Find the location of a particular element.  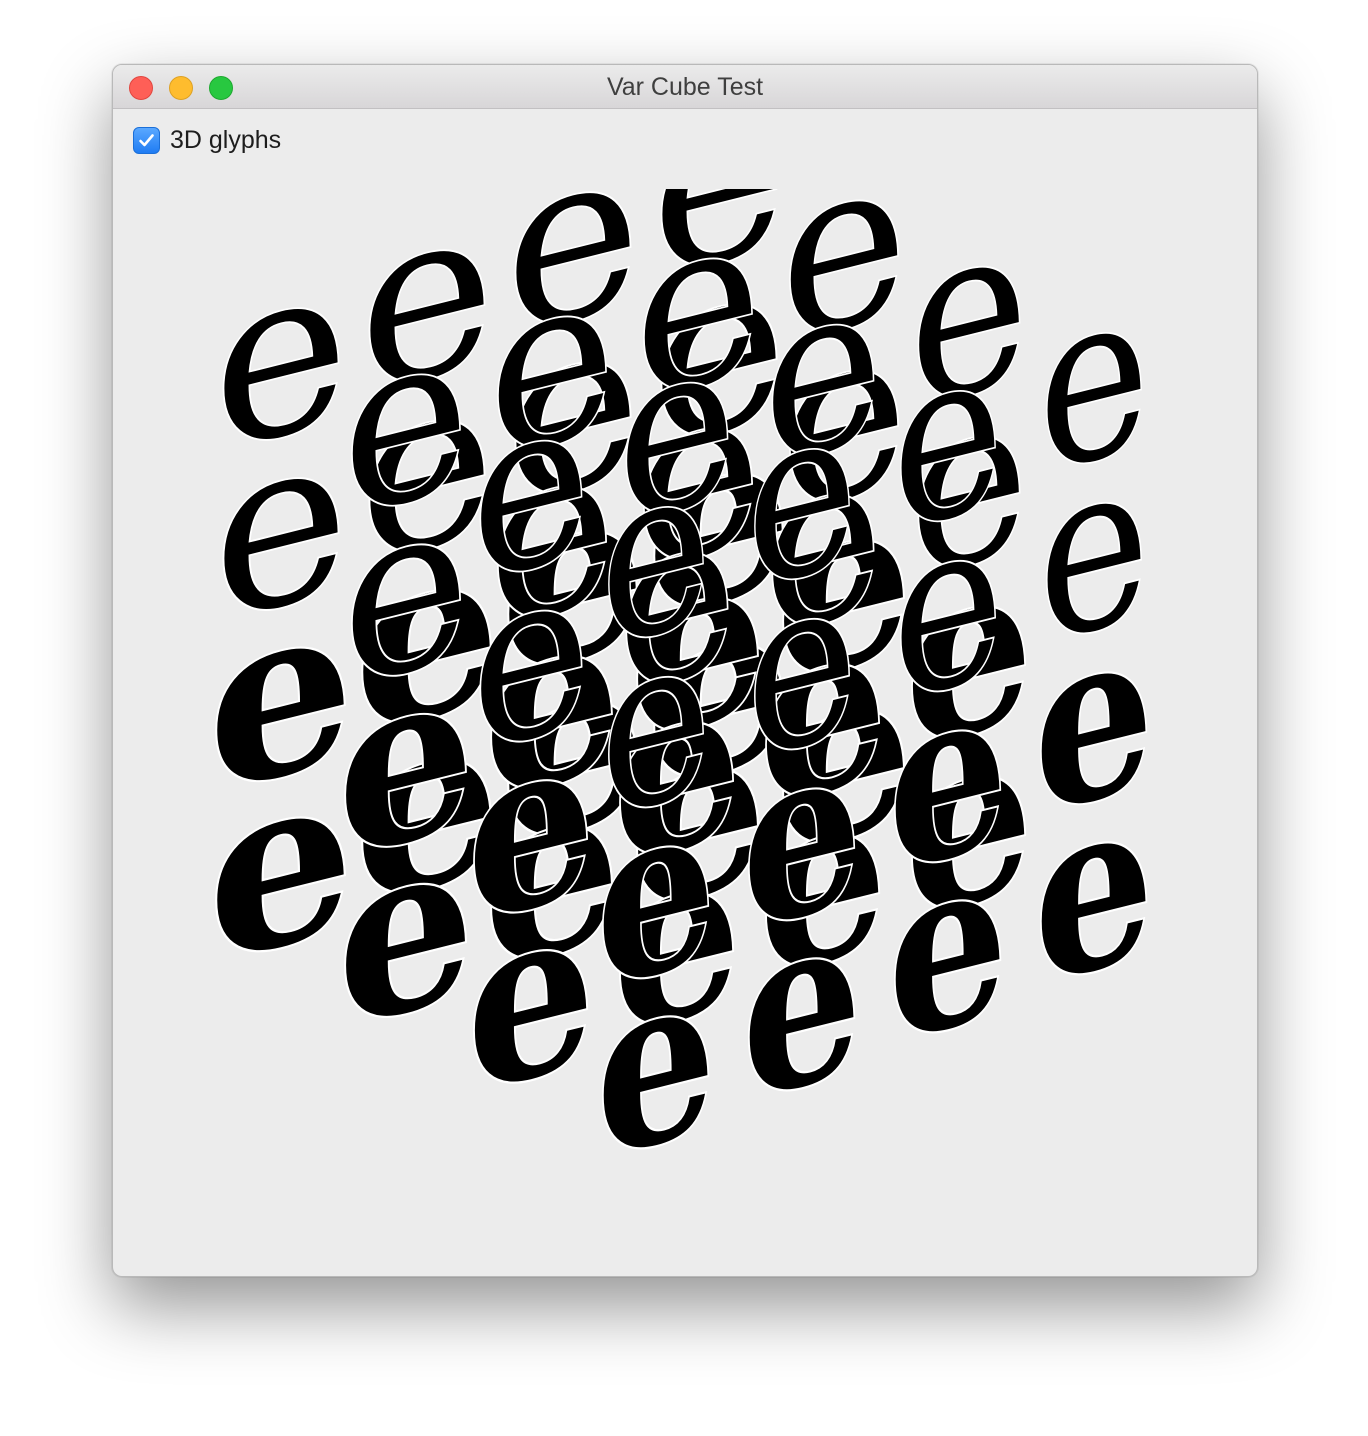

title-bar: Var Cube Test is located at coordinates (685, 87).